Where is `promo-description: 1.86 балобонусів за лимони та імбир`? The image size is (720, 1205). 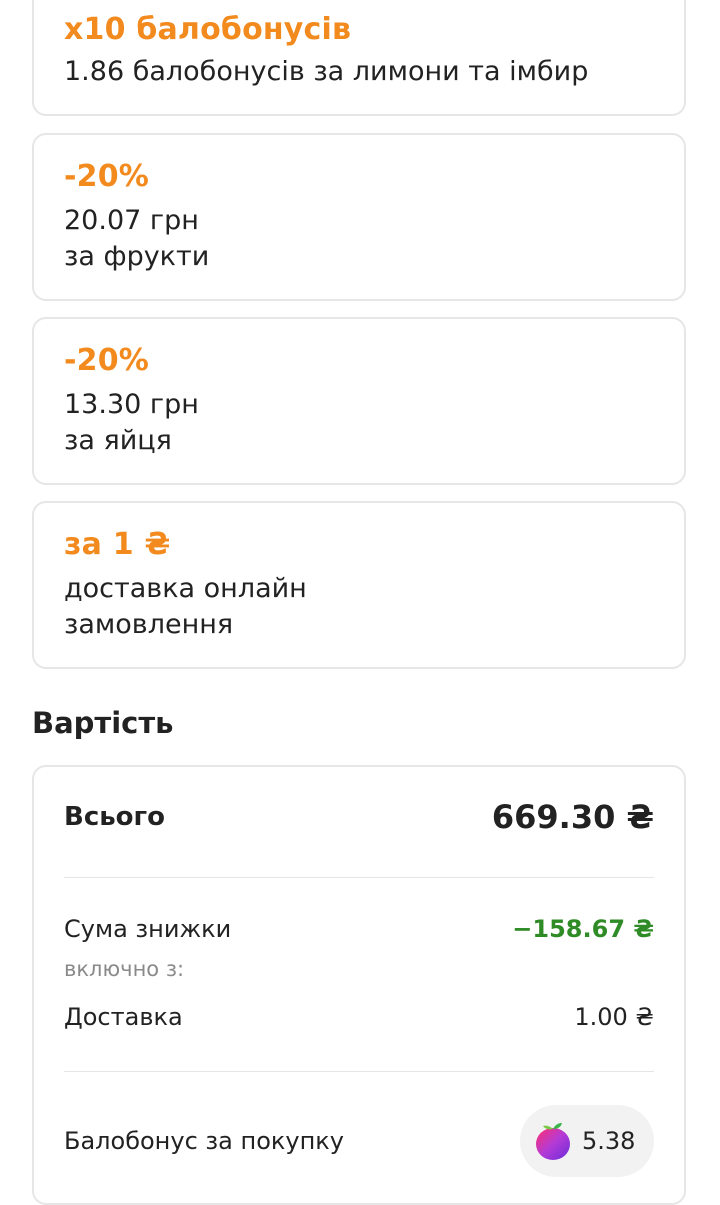 promo-description: 1.86 балобонусів за лимони та імбир is located at coordinates (326, 71).